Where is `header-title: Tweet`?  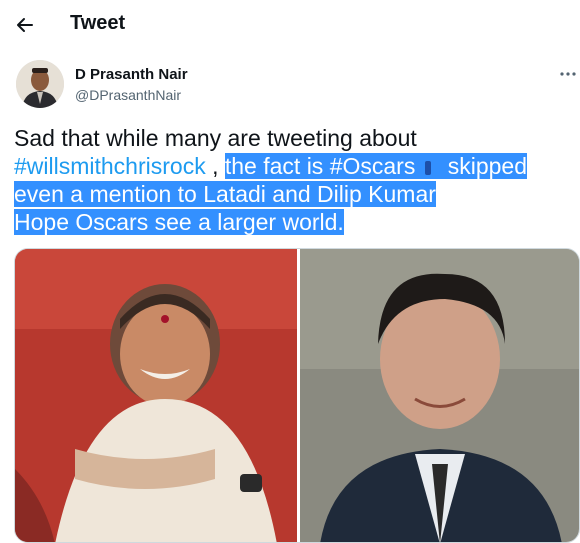 header-title: Tweet is located at coordinates (98, 23).